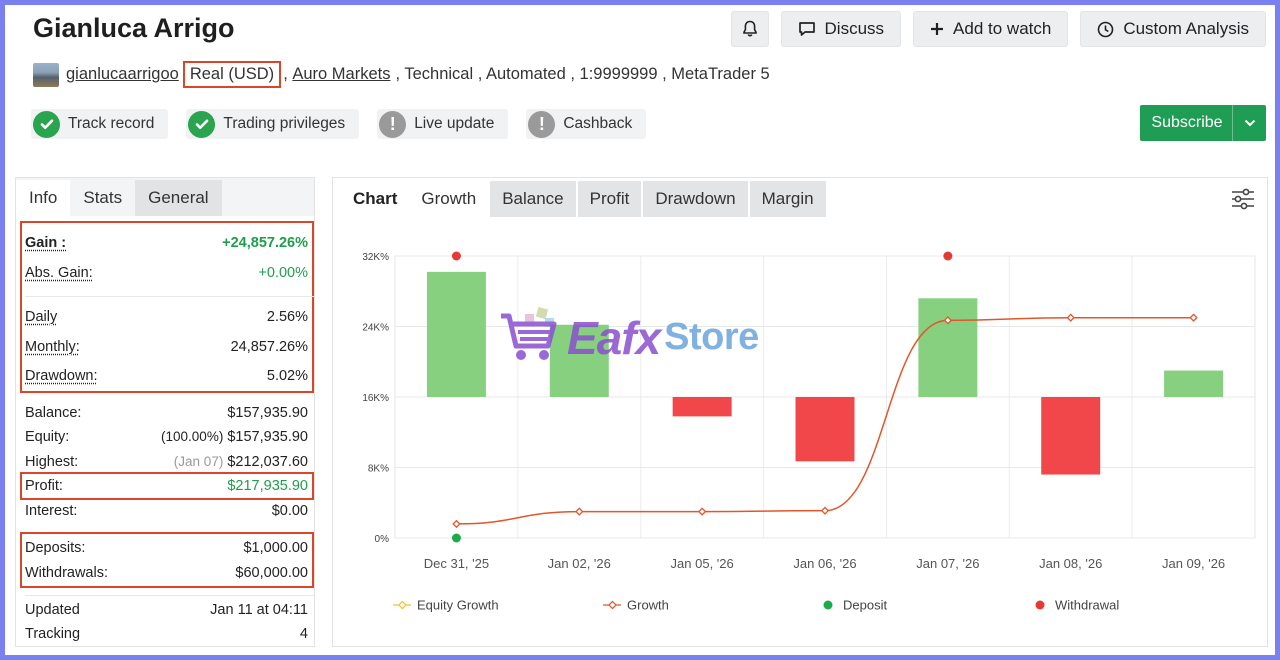  Describe the element at coordinates (341, 74) in the screenshot. I see `broker-link: Auro Markets` at that location.